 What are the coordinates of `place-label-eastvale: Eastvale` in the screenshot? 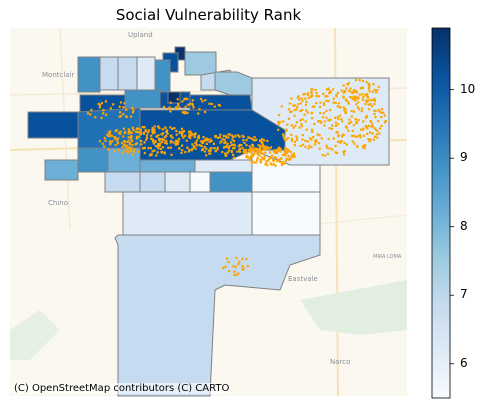 It's located at (303, 279).